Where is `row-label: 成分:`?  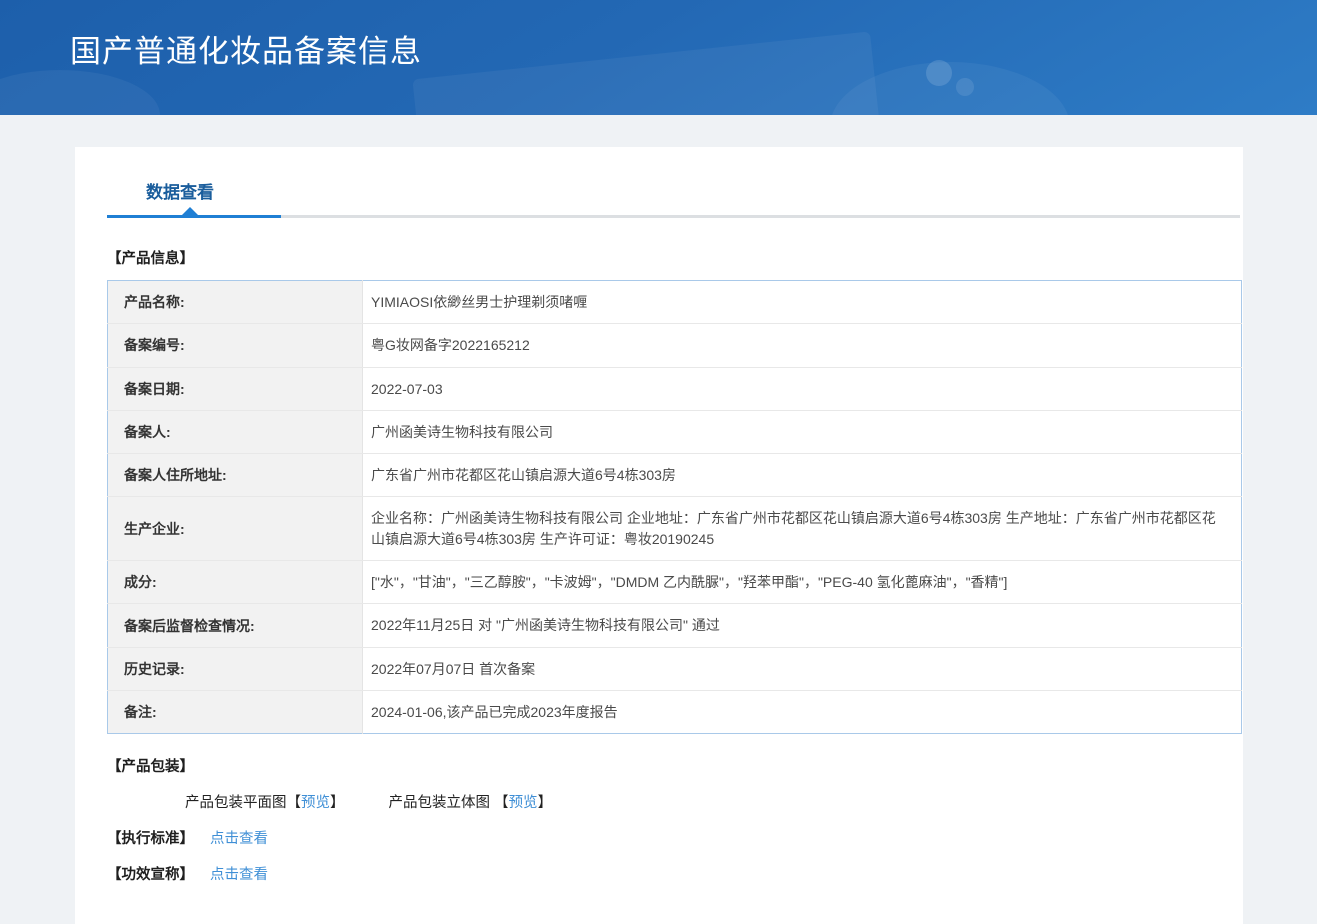
row-label: 成分: is located at coordinates (235, 582).